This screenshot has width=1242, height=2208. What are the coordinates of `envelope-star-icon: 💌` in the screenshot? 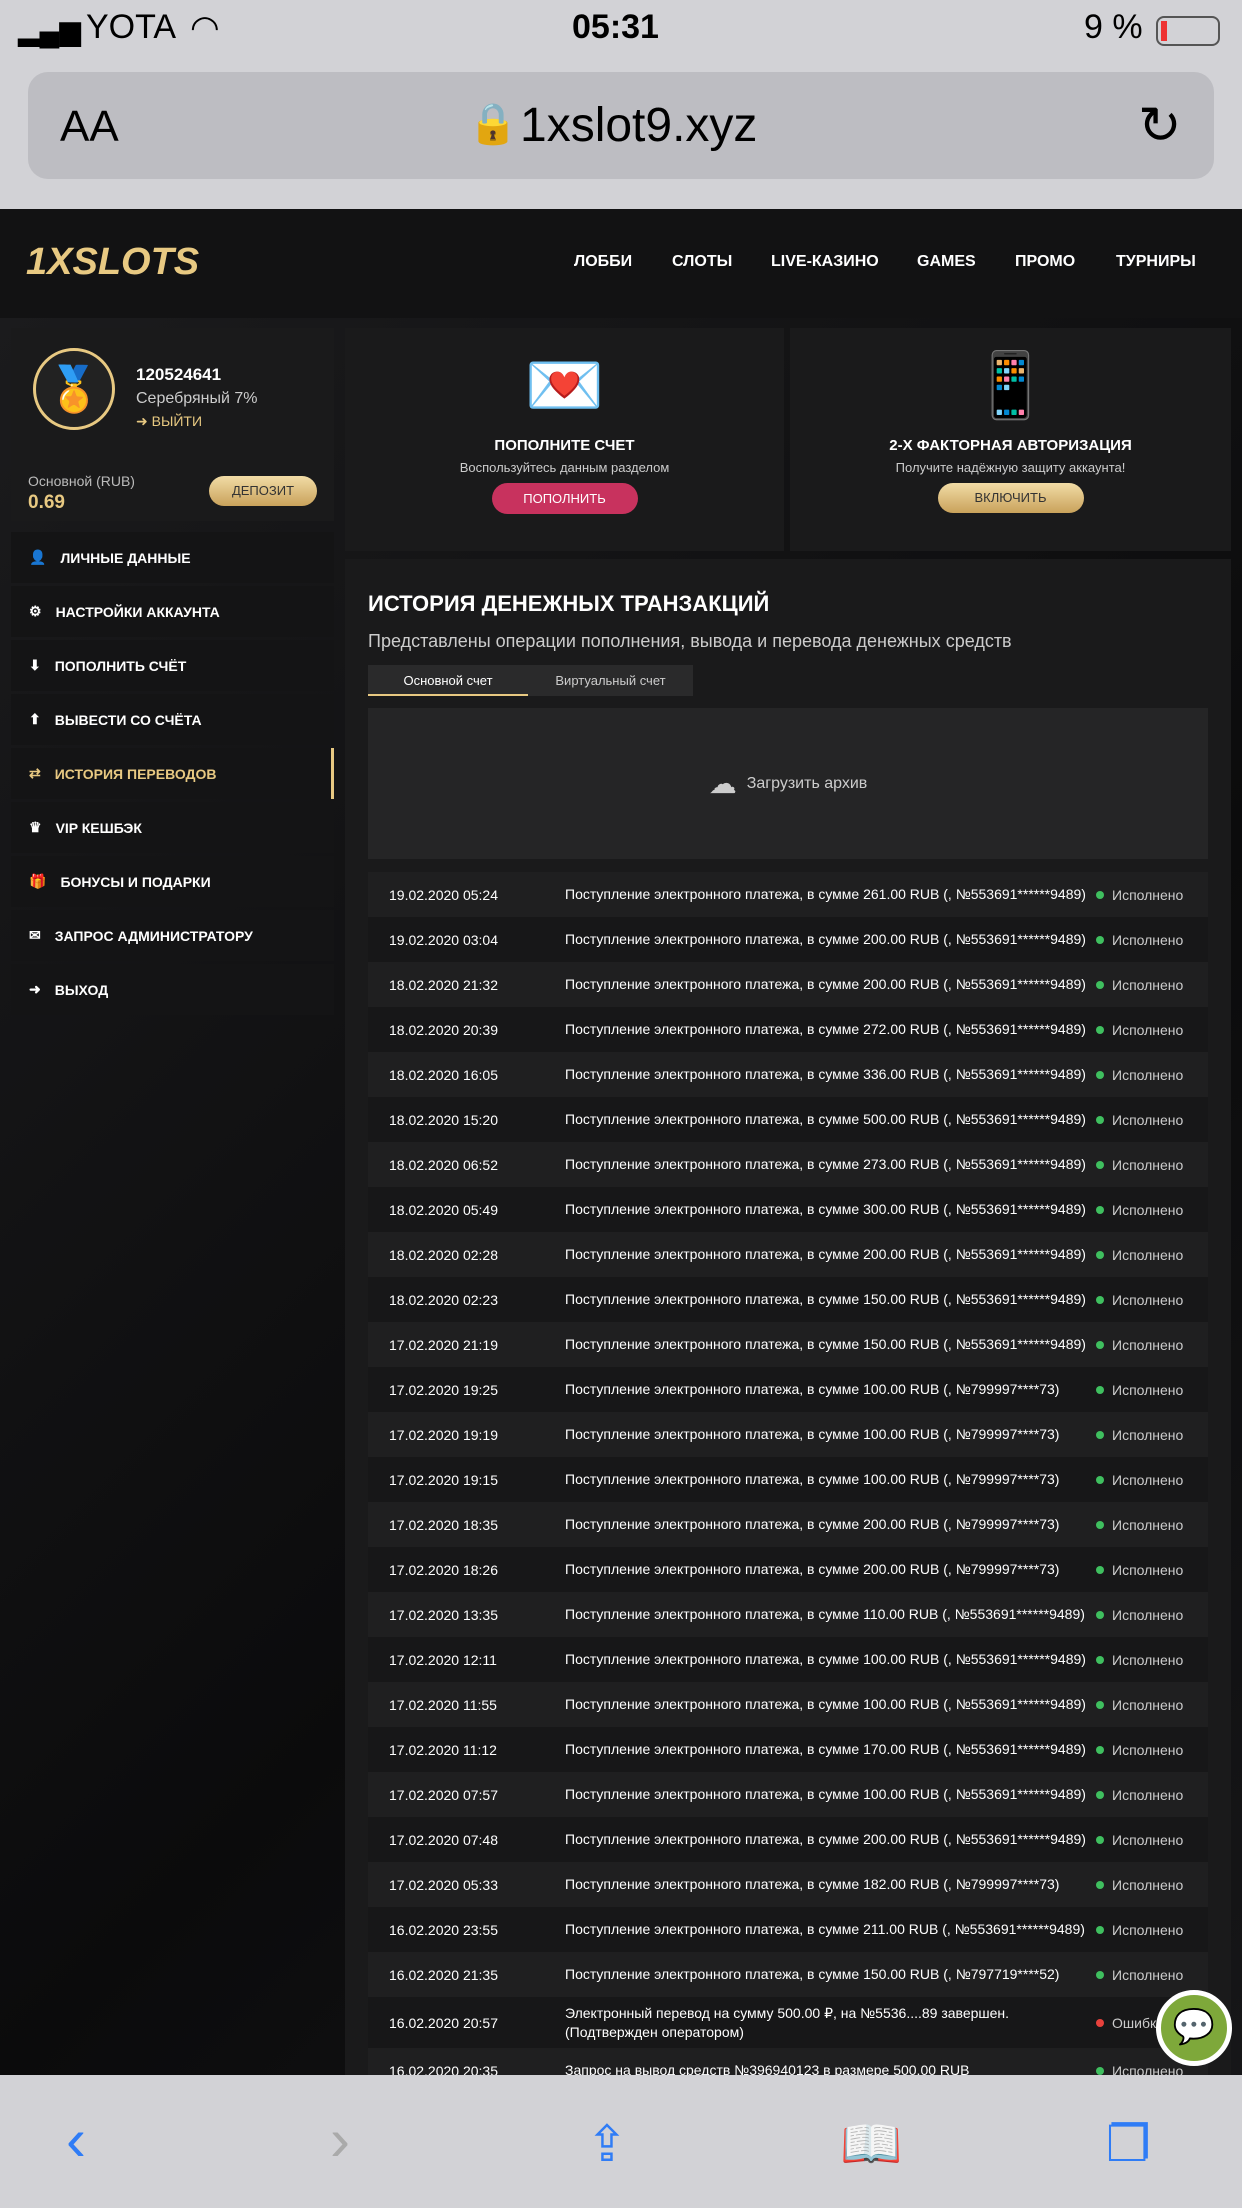 It's located at (564, 385).